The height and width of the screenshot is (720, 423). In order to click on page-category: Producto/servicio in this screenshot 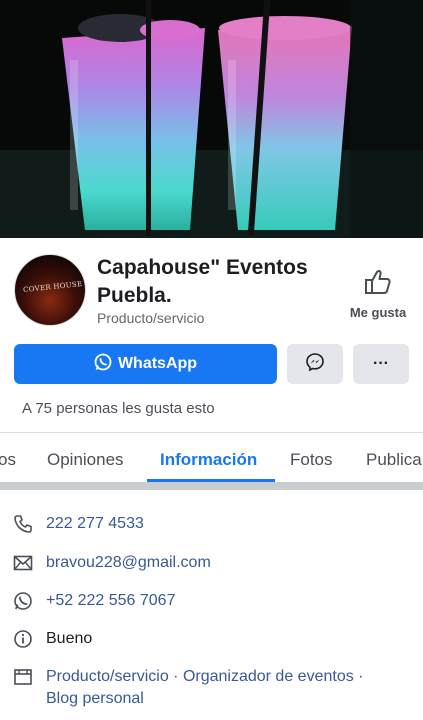, I will do `click(151, 318)`.